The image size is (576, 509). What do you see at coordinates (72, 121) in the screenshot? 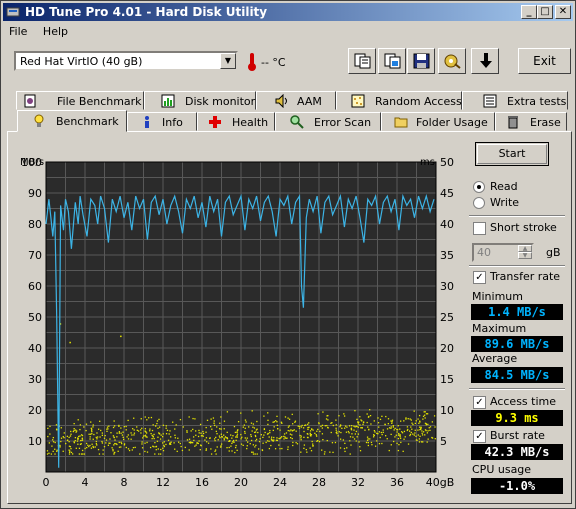
I see `tab-benchmark: Benchmark` at bounding box center [72, 121].